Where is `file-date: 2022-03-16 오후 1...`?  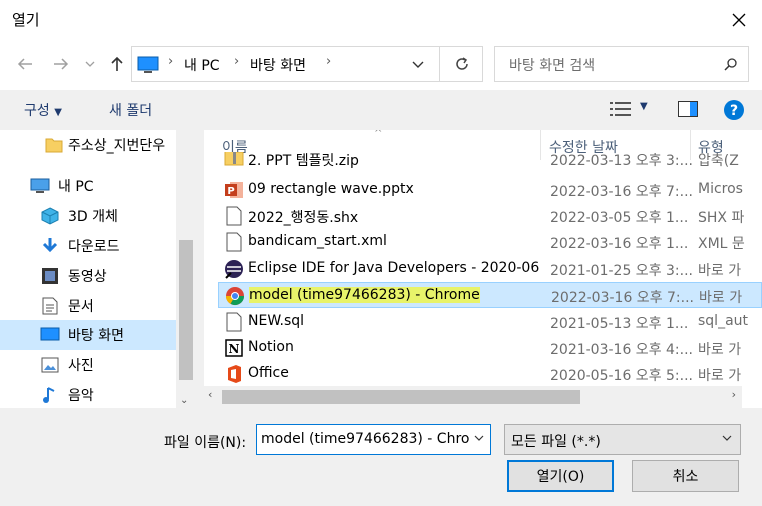 file-date: 2022-03-16 오후 1... is located at coordinates (619, 244).